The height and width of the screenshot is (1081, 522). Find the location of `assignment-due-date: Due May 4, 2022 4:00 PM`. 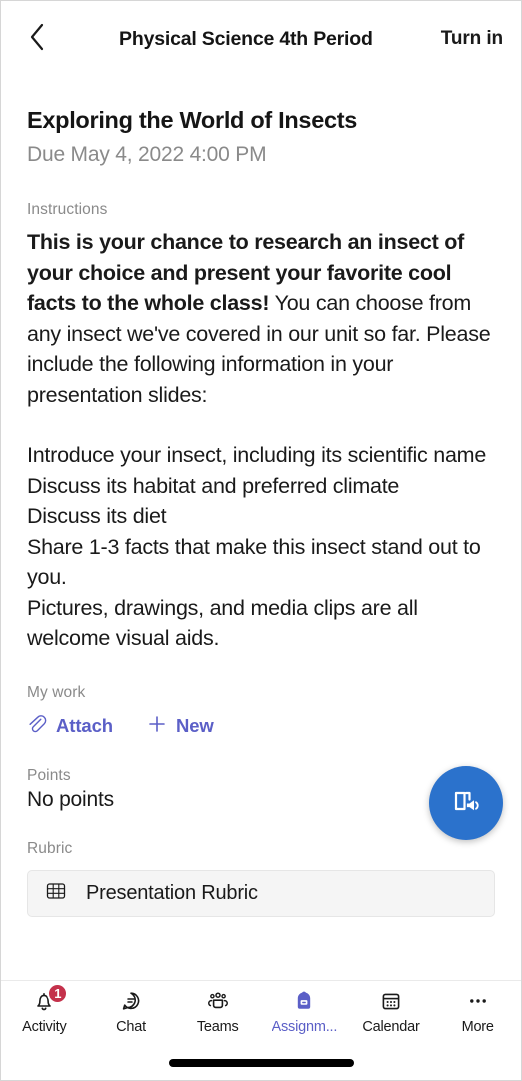

assignment-due-date: Due May 4, 2022 4:00 PM is located at coordinates (147, 154).